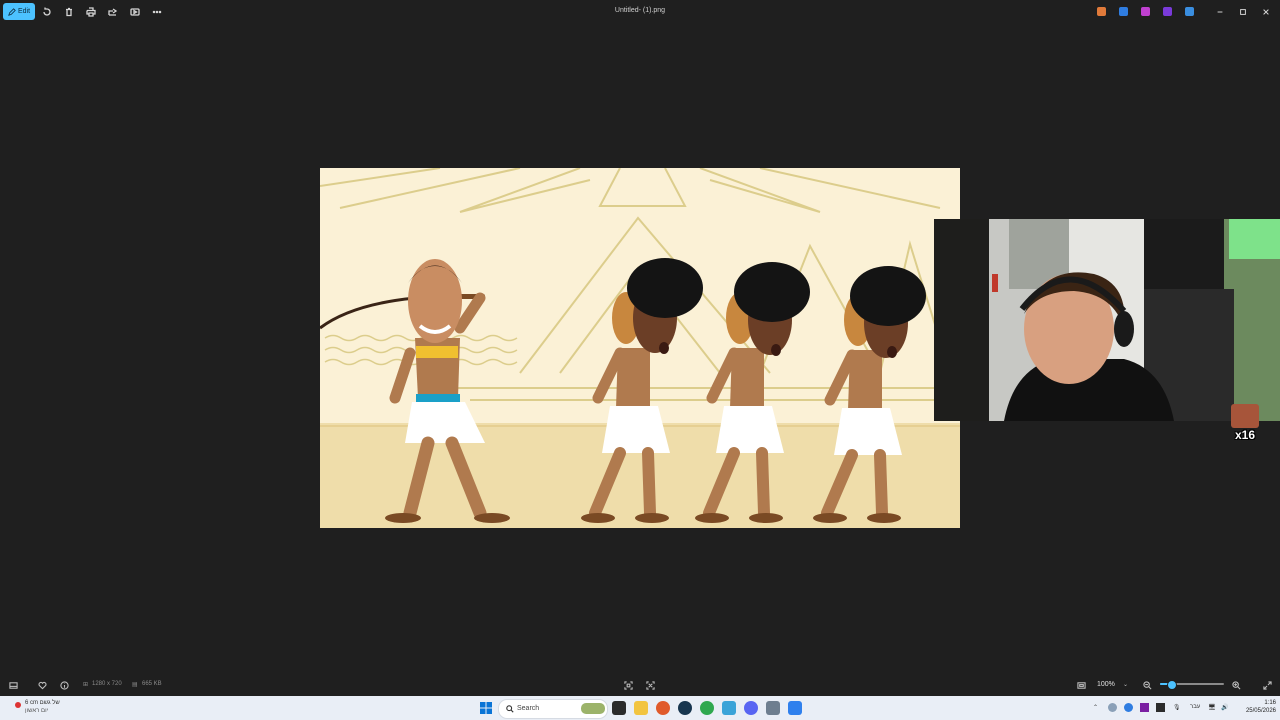 The height and width of the screenshot is (720, 1280). I want to click on zoom-out-button, so click(1147, 685).